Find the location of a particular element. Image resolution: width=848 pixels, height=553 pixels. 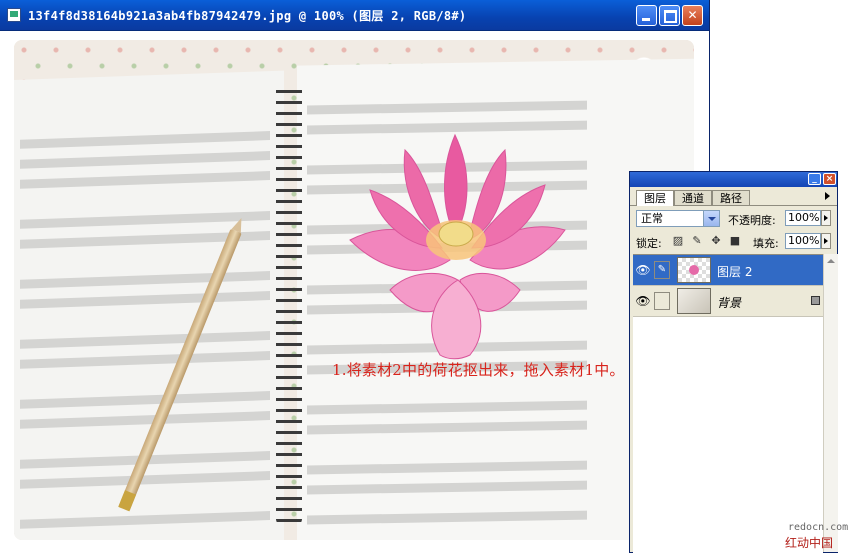

panel-menu-arrow-icon is located at coordinates (827, 196).